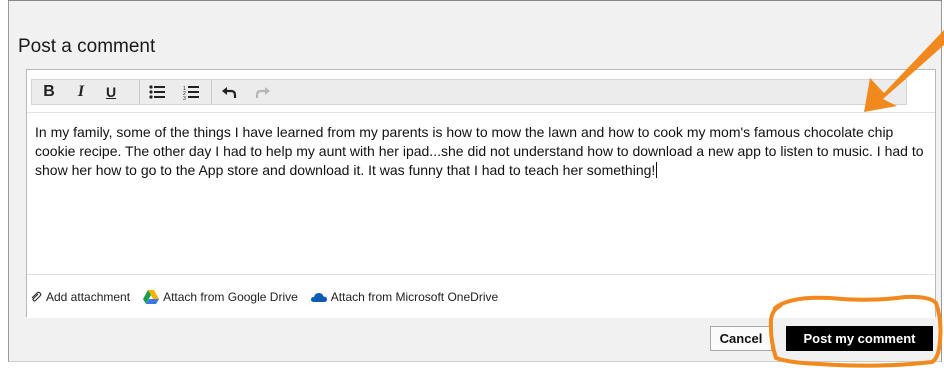  I want to click on google-drive-link: Attach from Google Drive, so click(220, 296).